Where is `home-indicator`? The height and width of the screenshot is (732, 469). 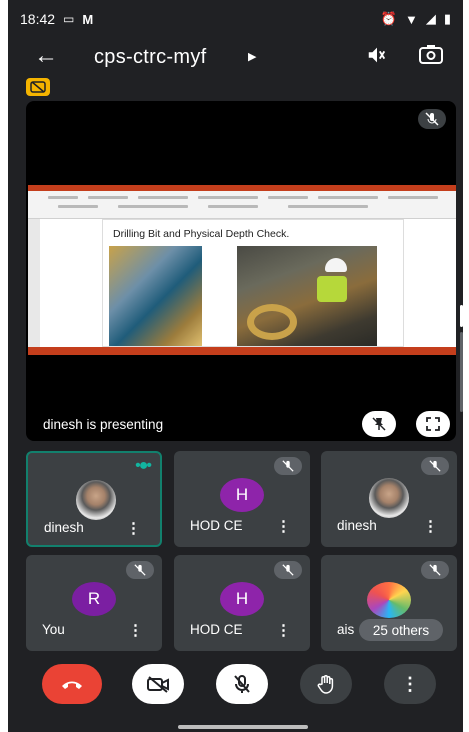
home-indicator is located at coordinates (243, 727).